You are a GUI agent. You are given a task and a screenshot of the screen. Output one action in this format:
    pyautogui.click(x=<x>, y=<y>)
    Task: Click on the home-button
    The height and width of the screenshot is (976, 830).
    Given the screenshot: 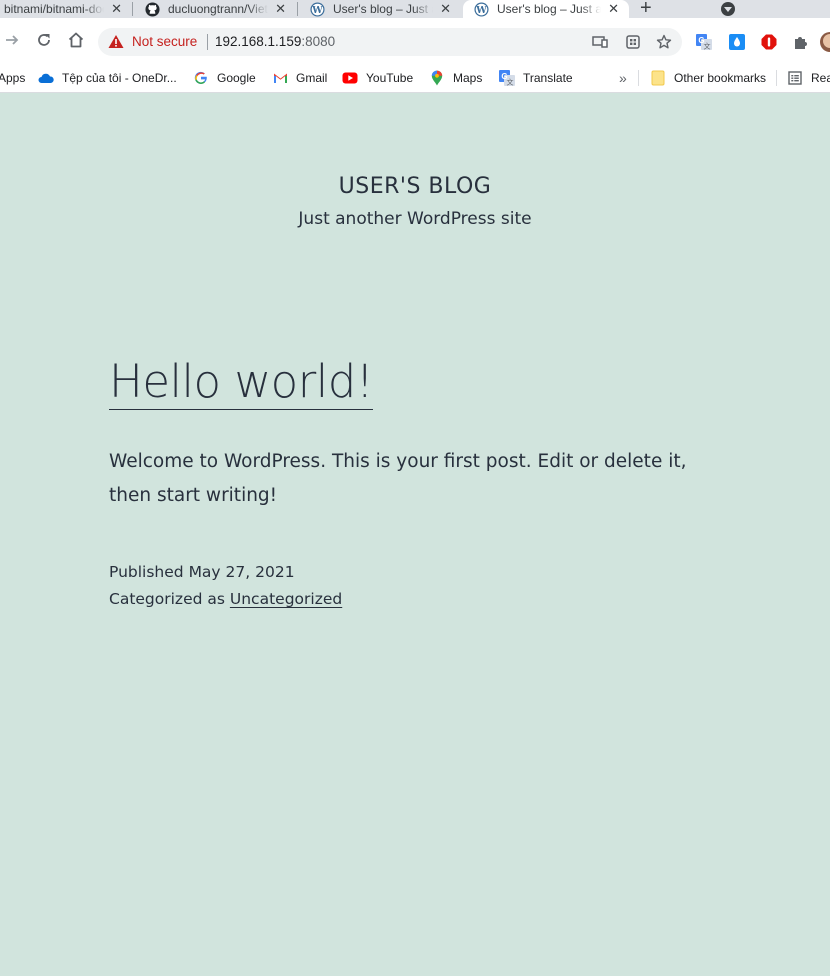 What is the action you would take?
    pyautogui.click(x=76, y=40)
    